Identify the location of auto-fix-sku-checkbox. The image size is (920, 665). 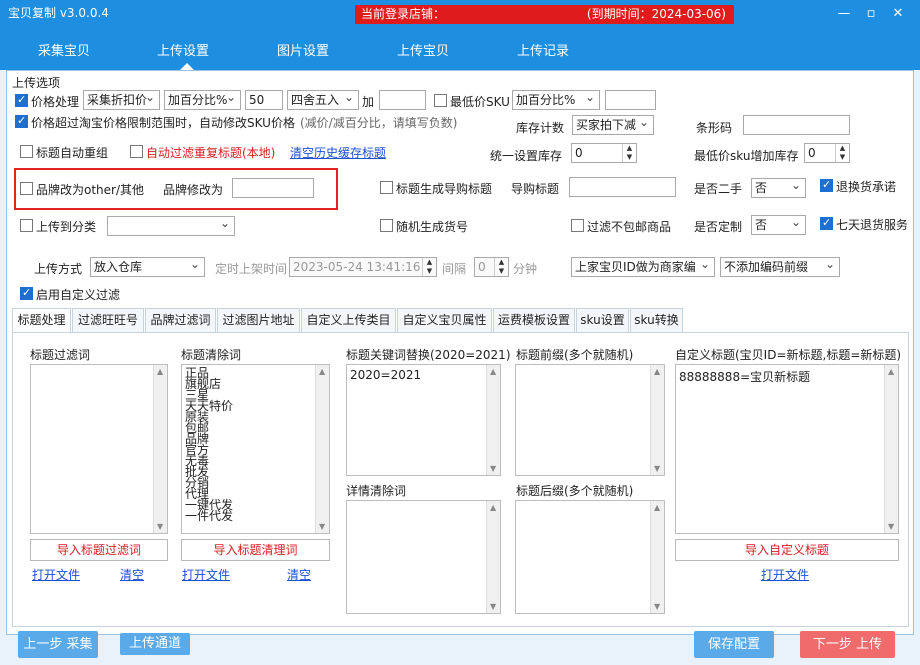
(21, 121).